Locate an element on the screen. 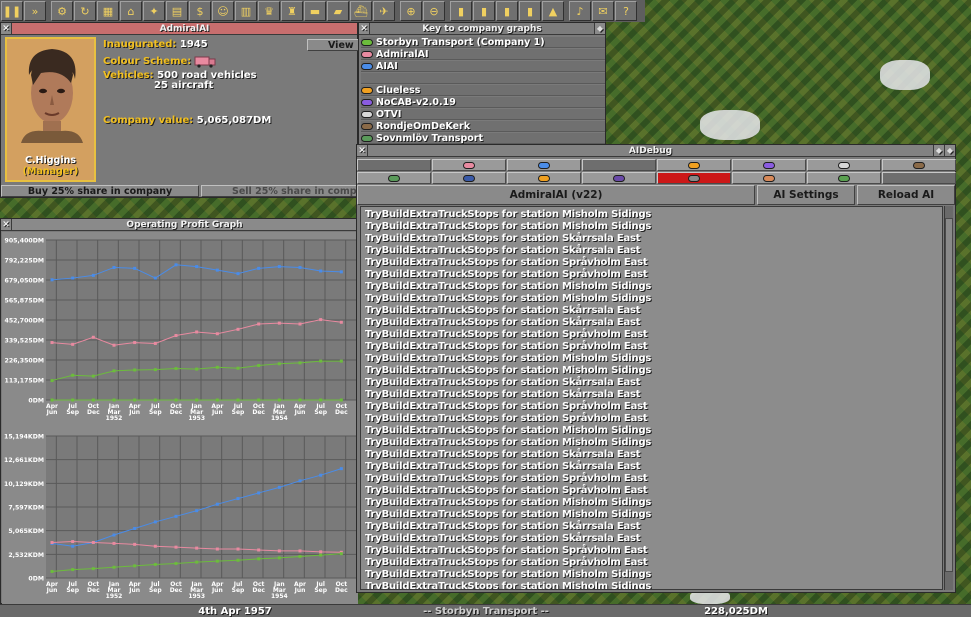  company-icon: ☺ is located at coordinates (223, 11).